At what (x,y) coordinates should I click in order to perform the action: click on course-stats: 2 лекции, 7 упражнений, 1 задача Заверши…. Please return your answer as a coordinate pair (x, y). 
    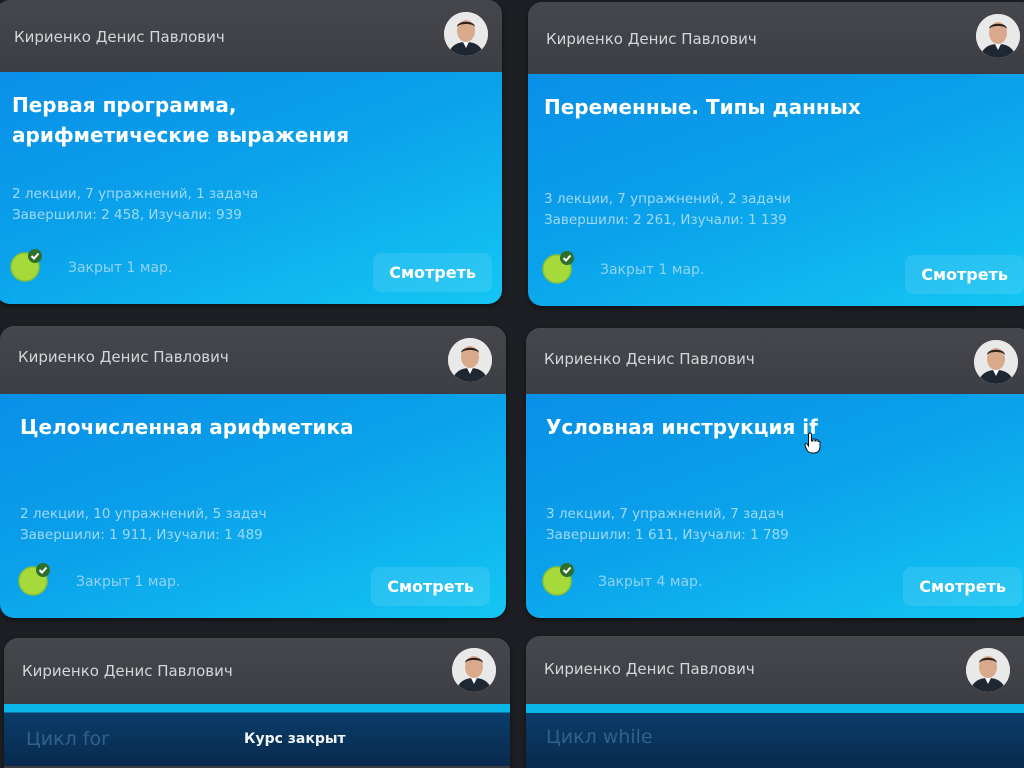
    Looking at the image, I should click on (135, 205).